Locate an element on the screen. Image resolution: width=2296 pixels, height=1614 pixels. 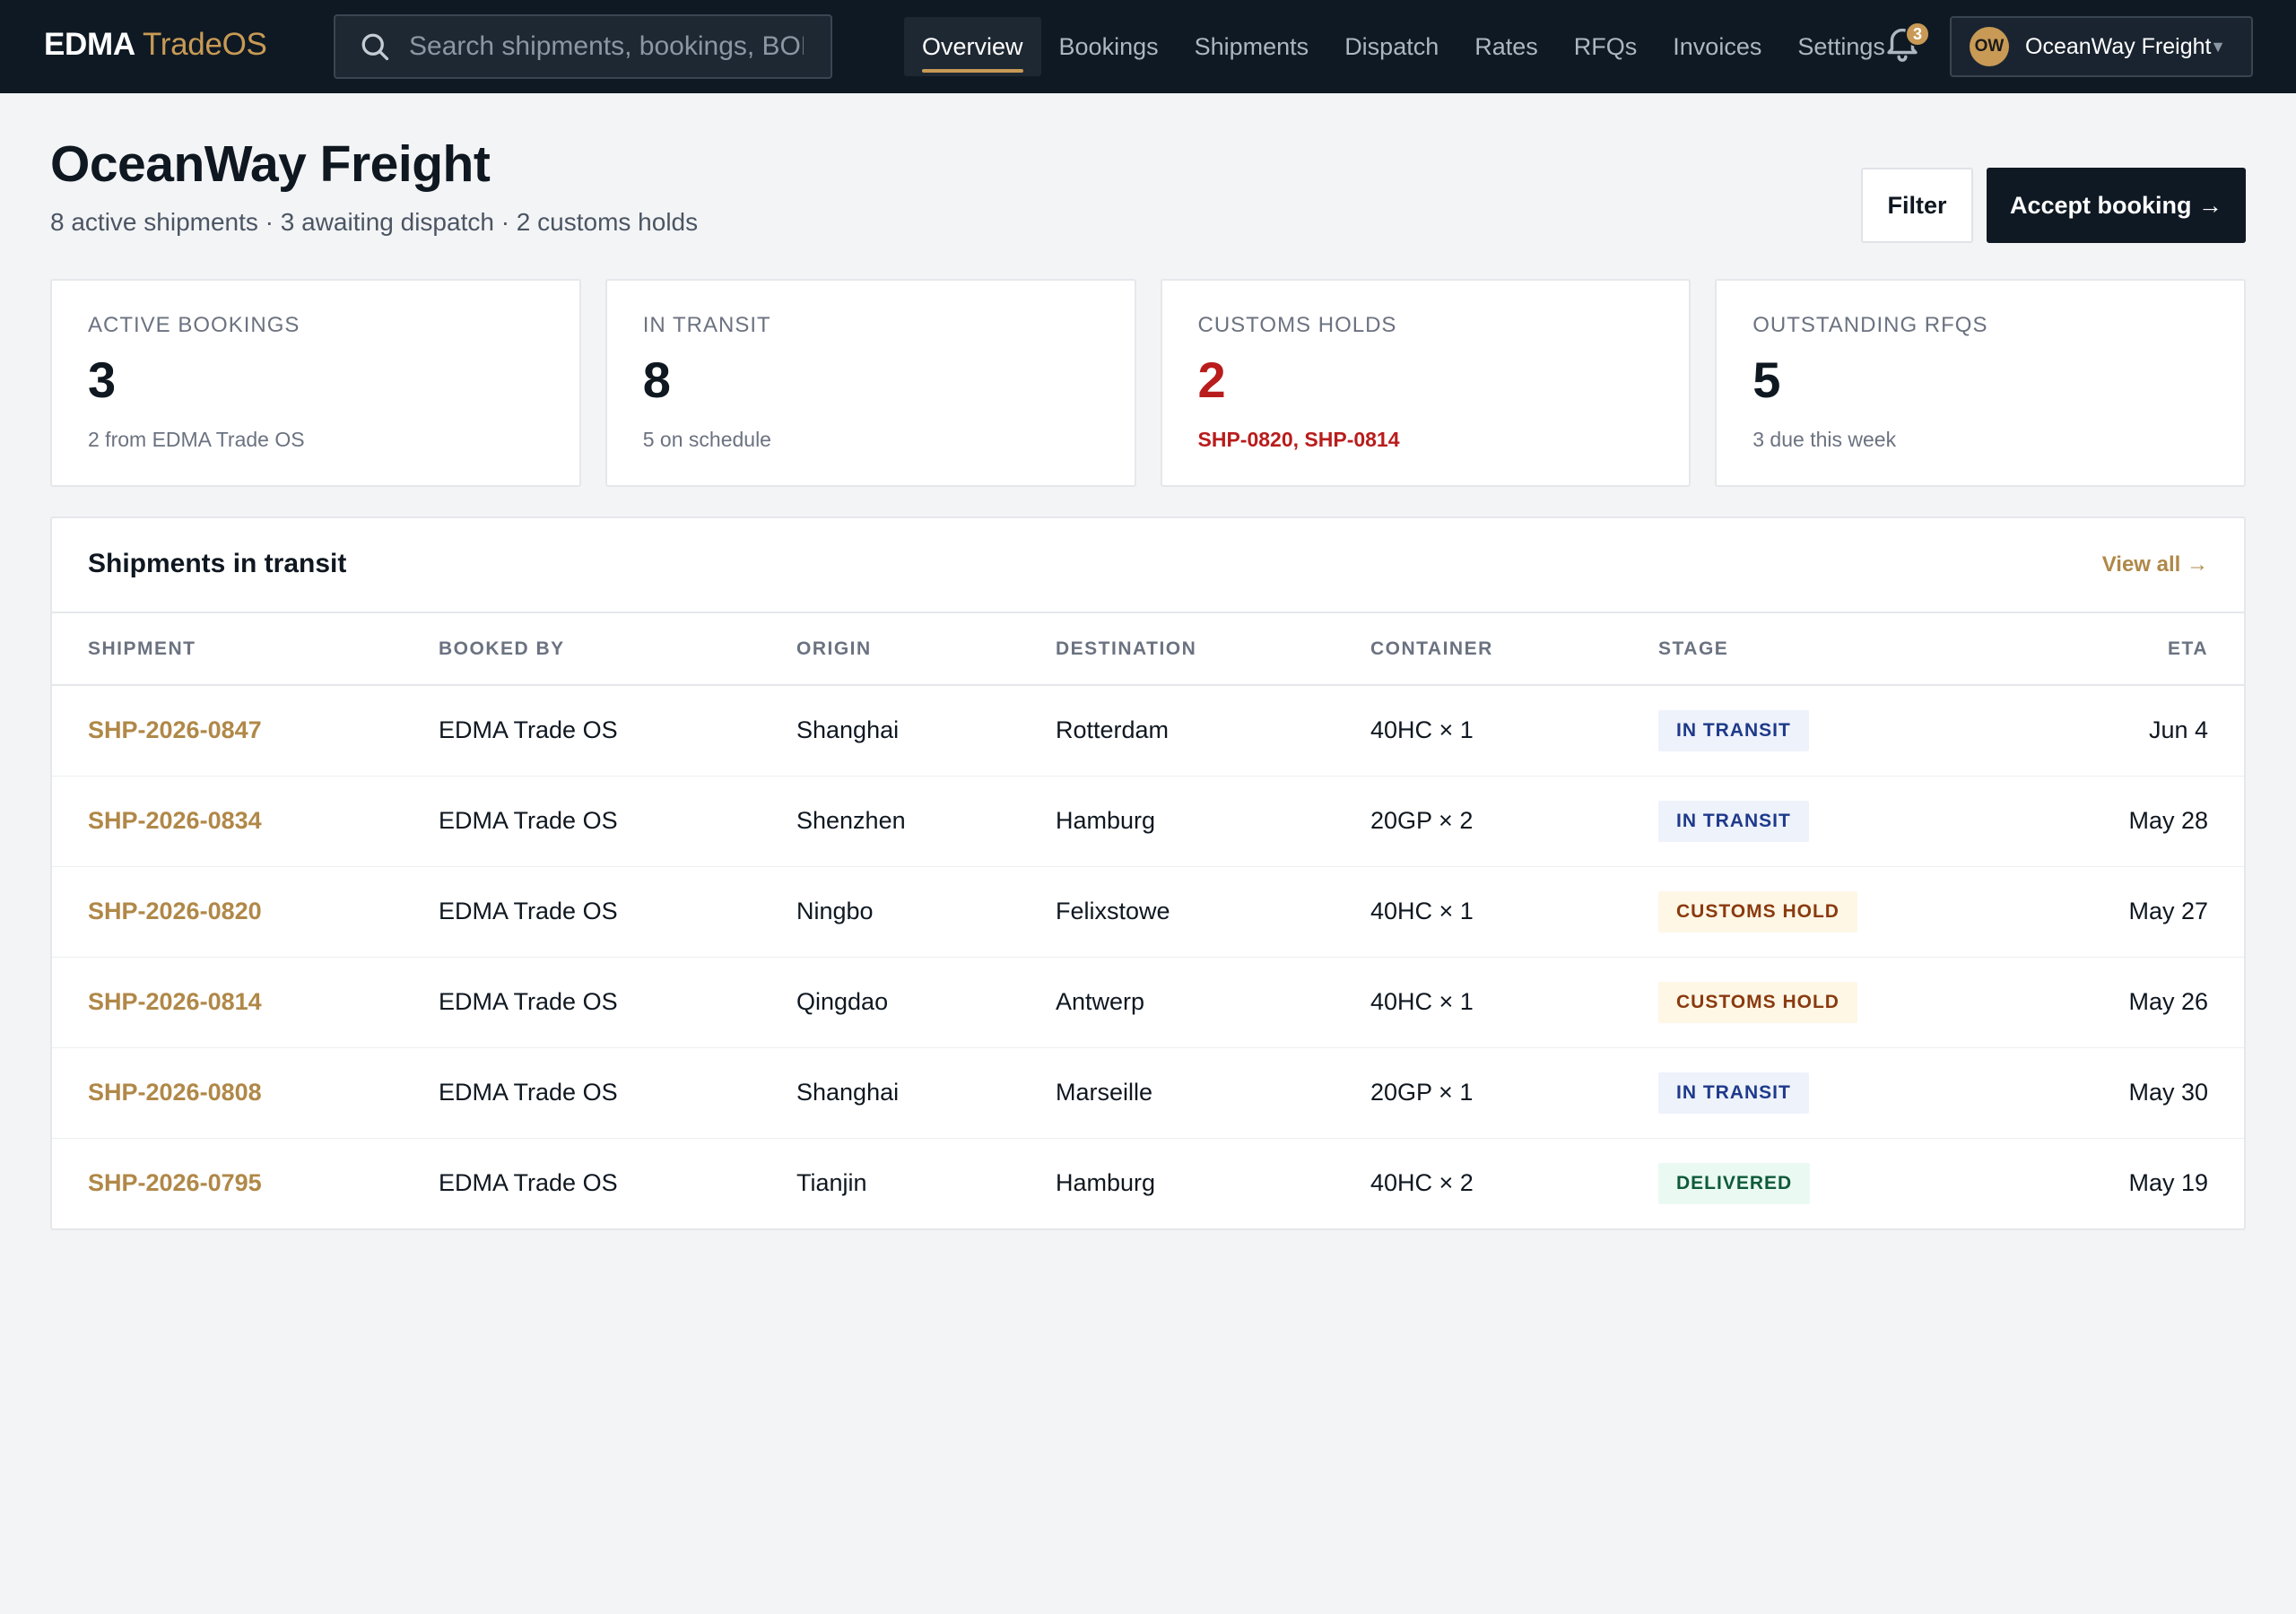
brand-logo: EDMA TradeOS is located at coordinates (155, 45).